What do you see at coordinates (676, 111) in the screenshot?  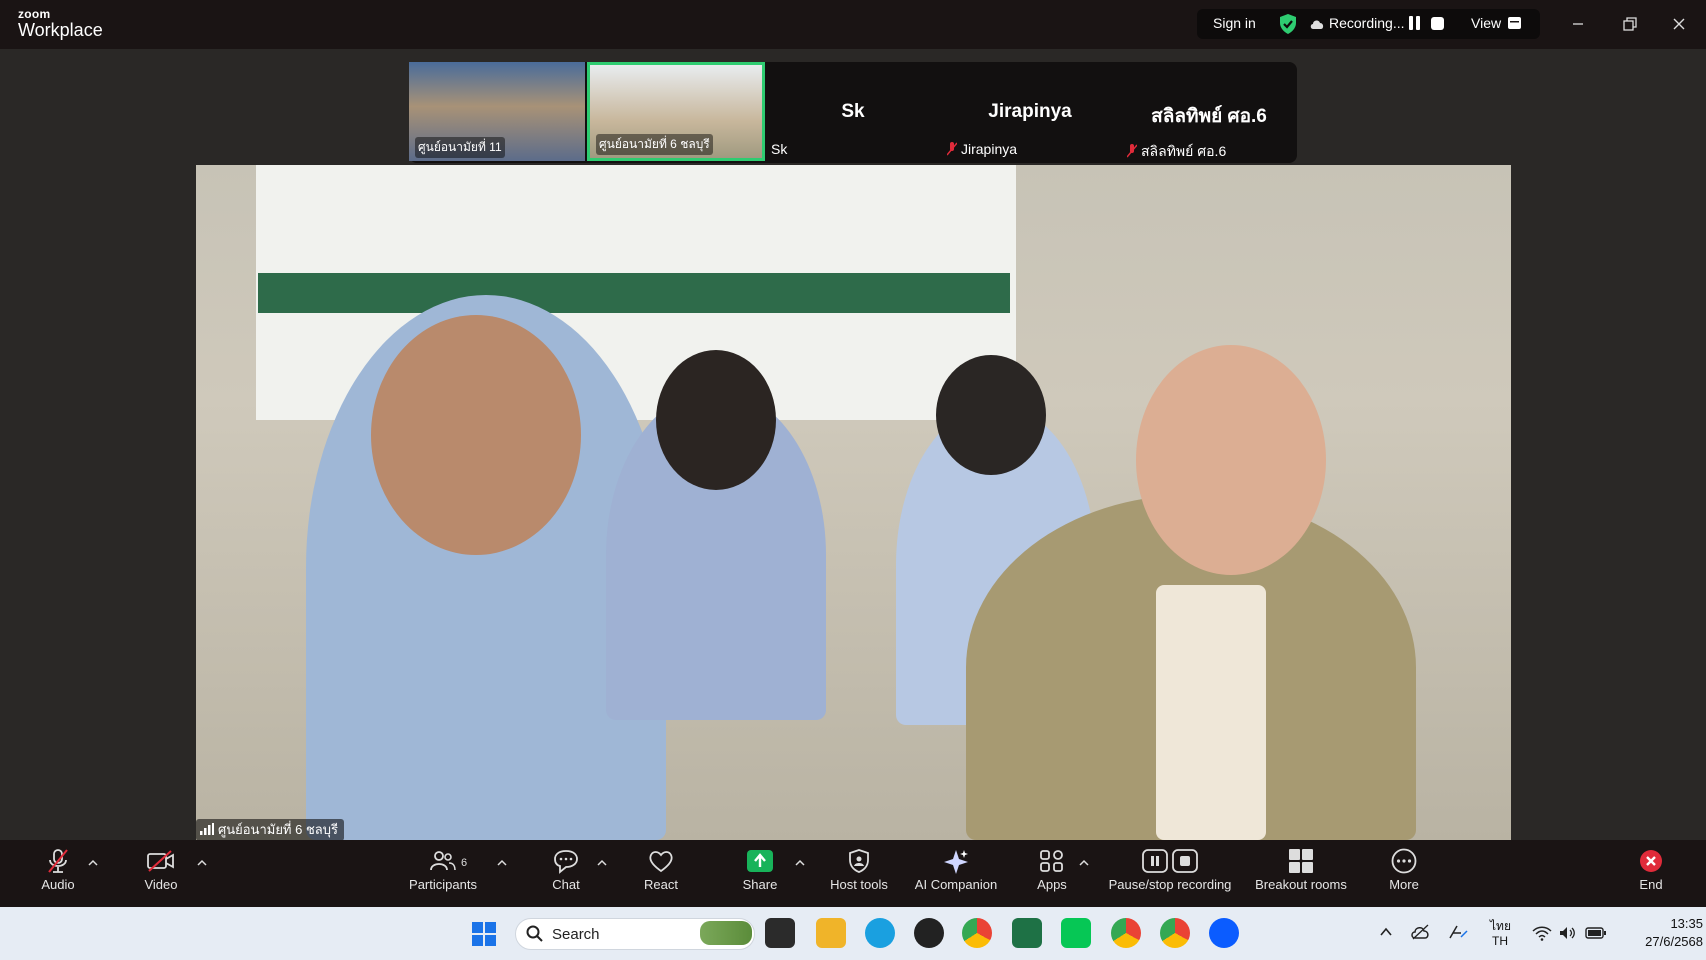 I see `participant-thumbnail-active: ศูนย์อนามัยที่ 6 ชลบุรี` at bounding box center [676, 111].